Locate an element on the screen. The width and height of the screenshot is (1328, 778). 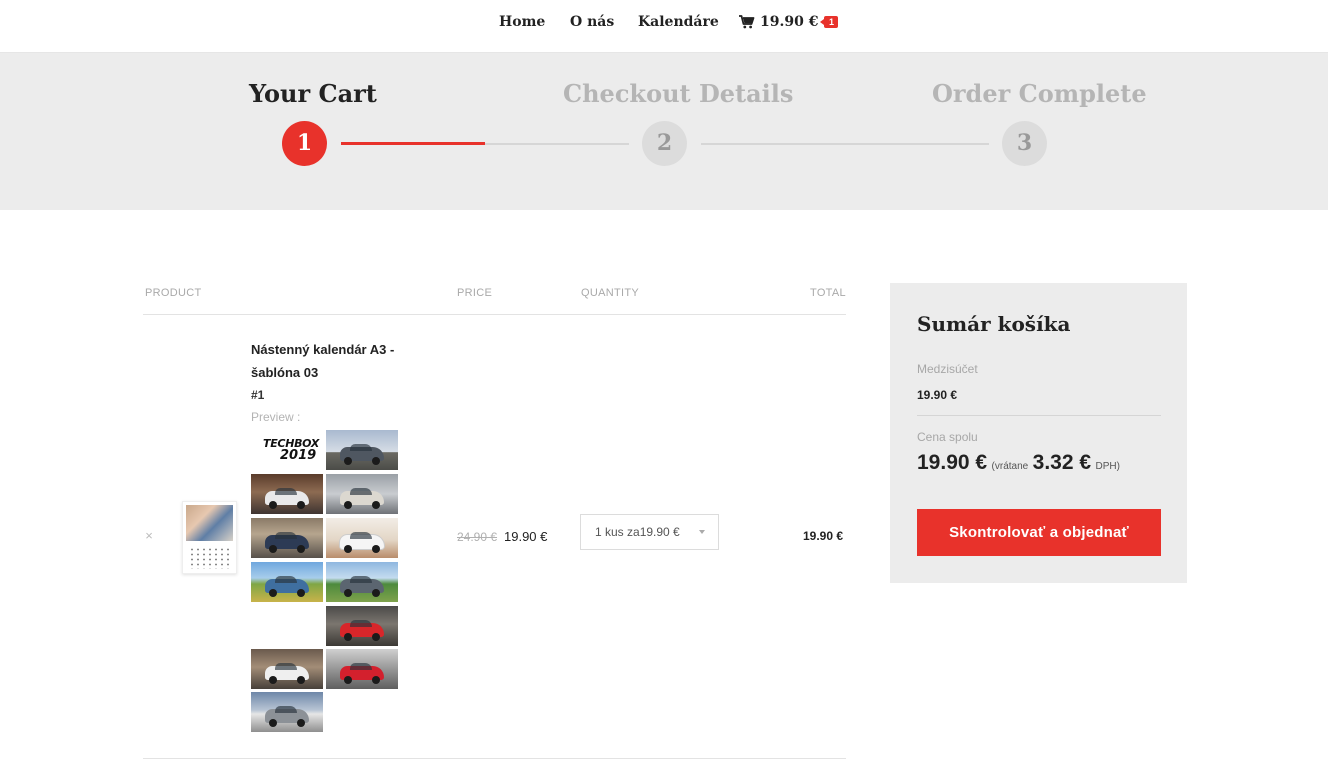
top-navigation: Home O nás Kalendáre 19.90 € 1 is located at coordinates (664, 26).